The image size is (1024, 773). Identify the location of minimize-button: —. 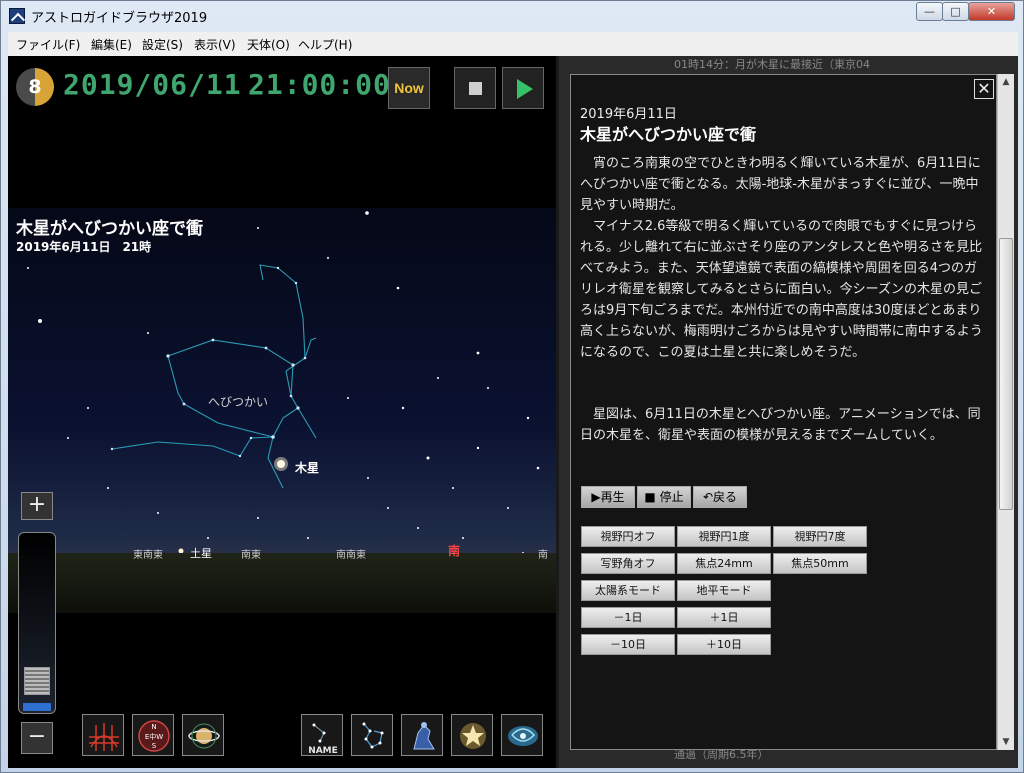
(929, 11).